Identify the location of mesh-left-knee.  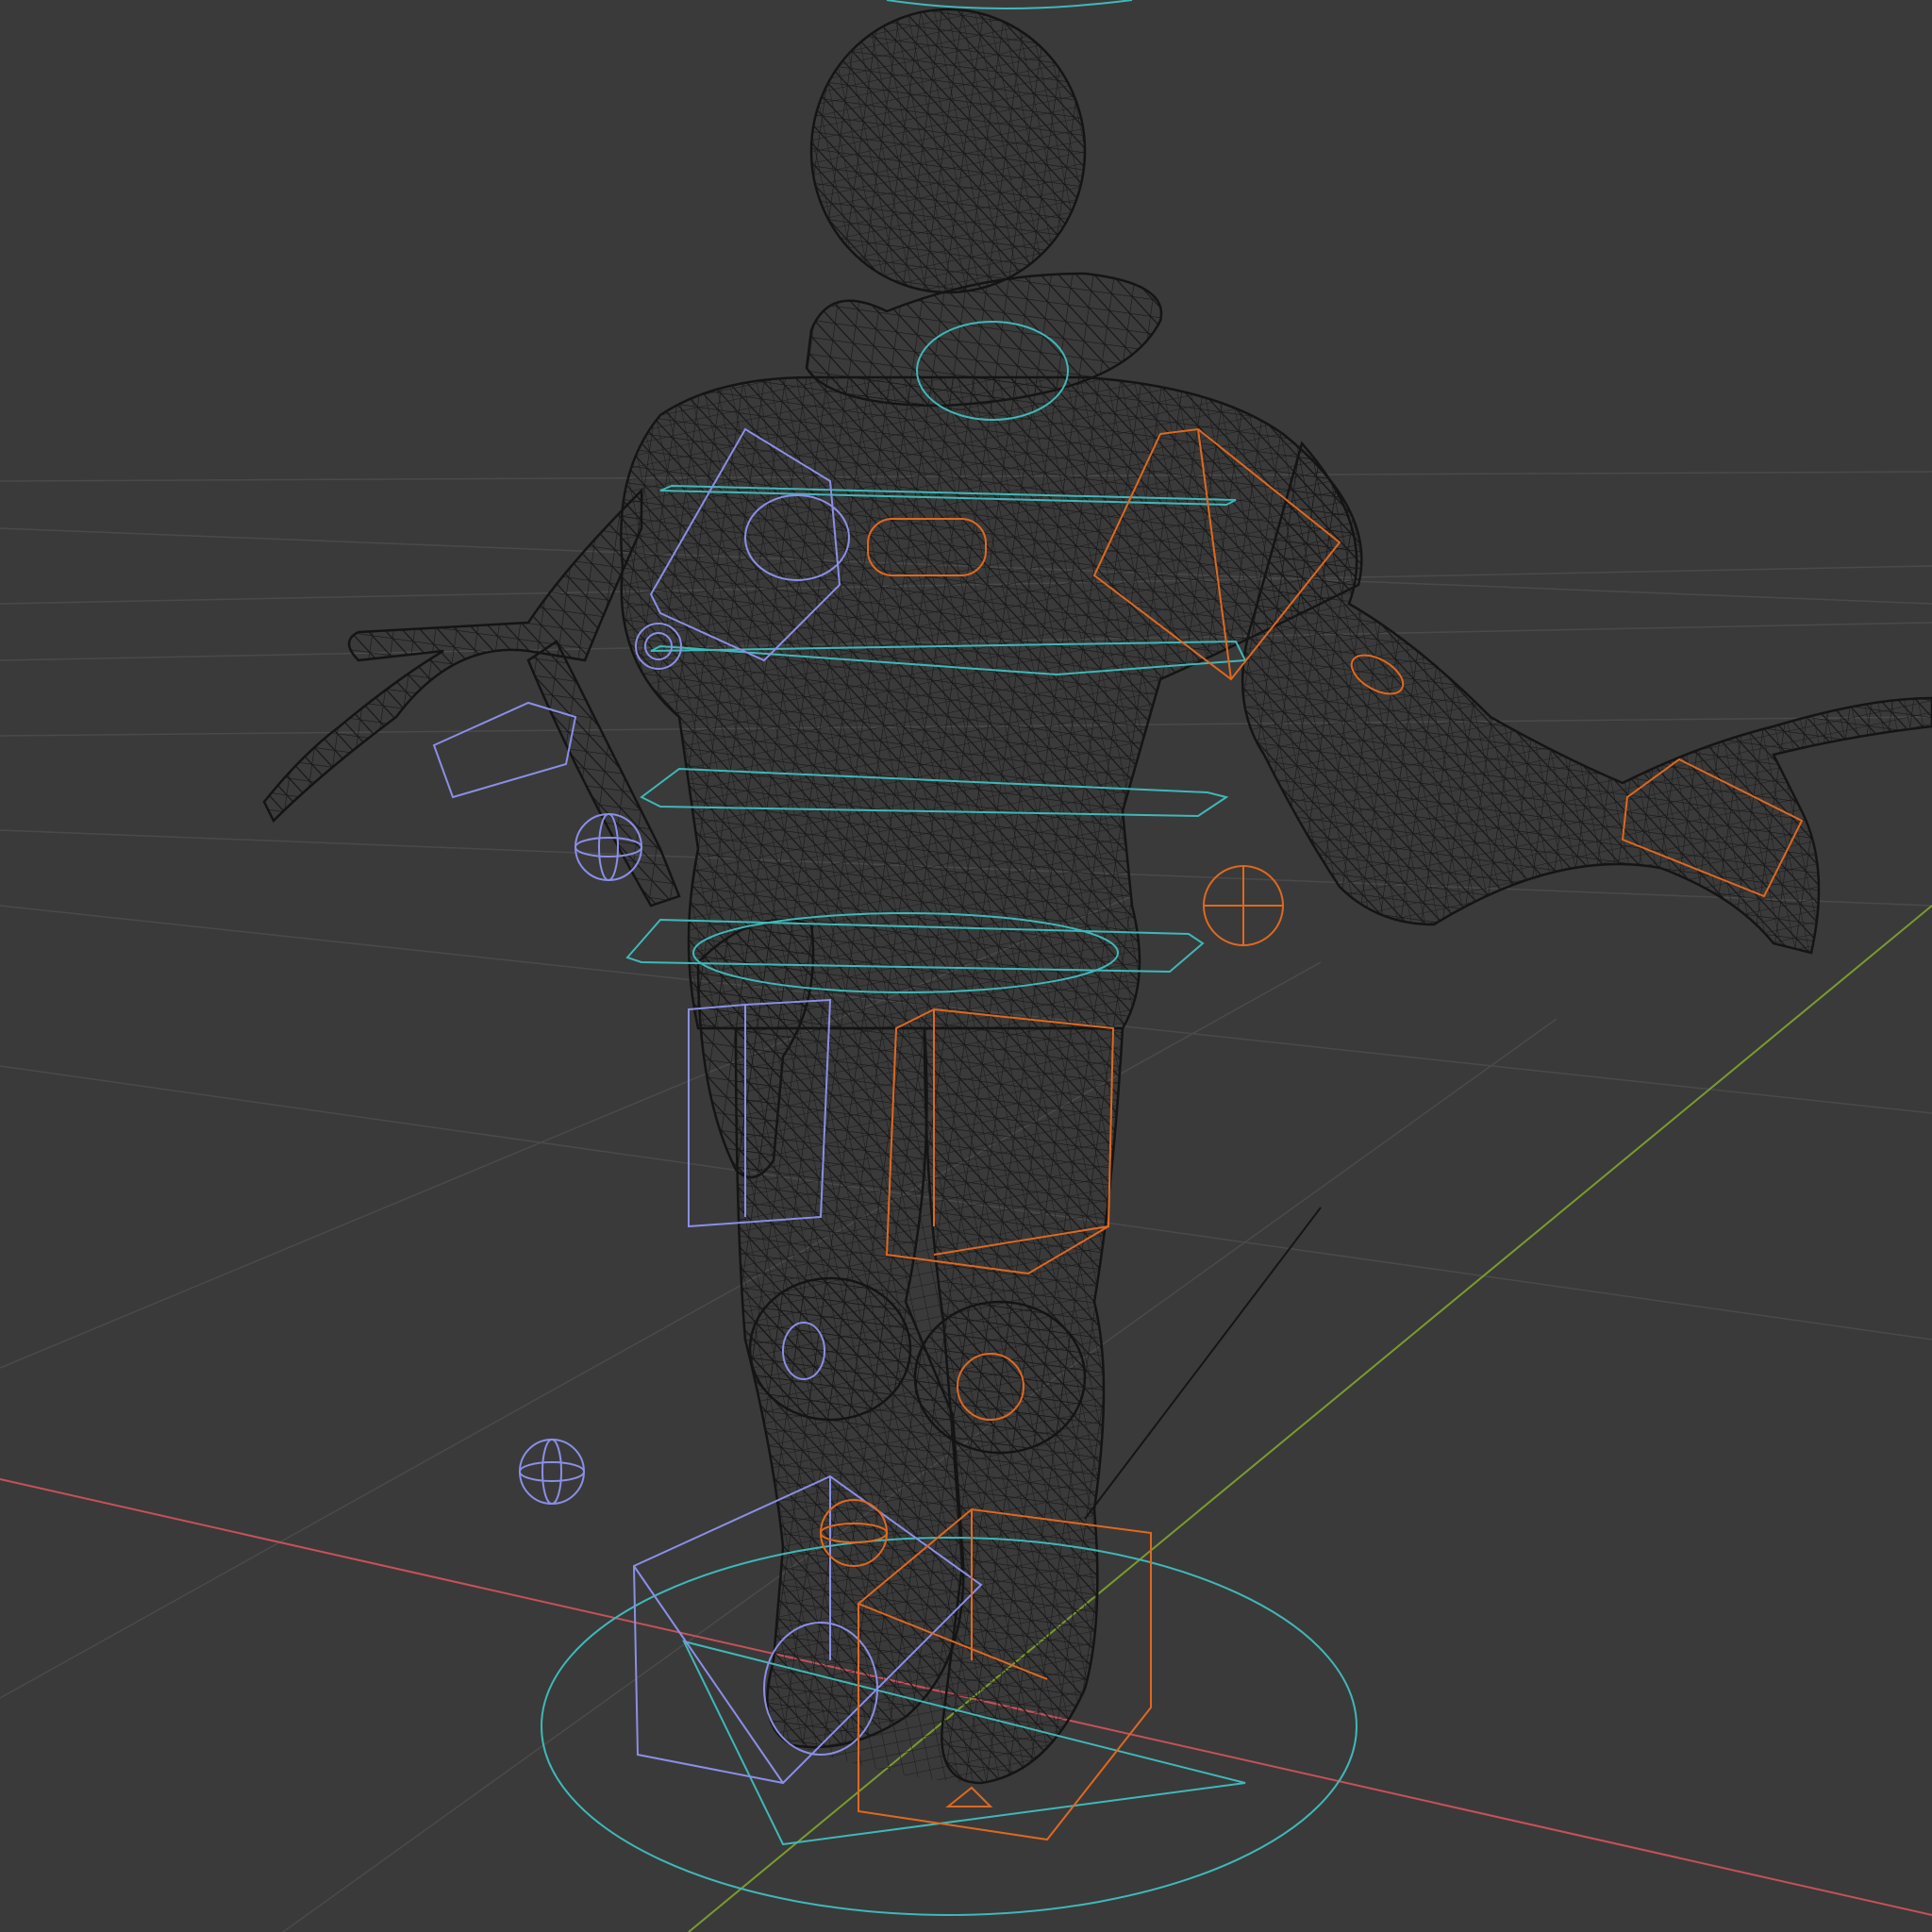
(830, 1349).